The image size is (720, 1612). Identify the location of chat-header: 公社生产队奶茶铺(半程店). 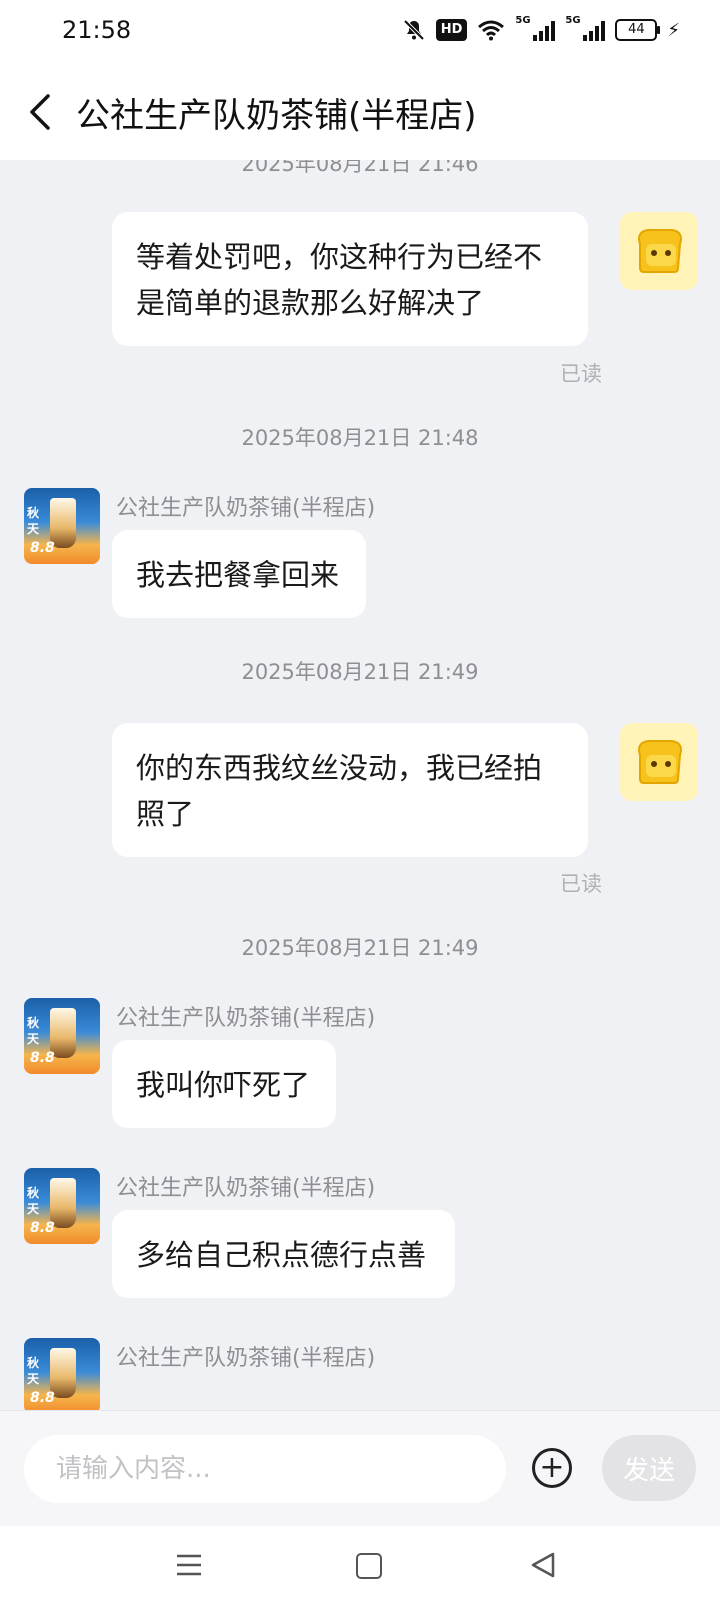
(360, 112).